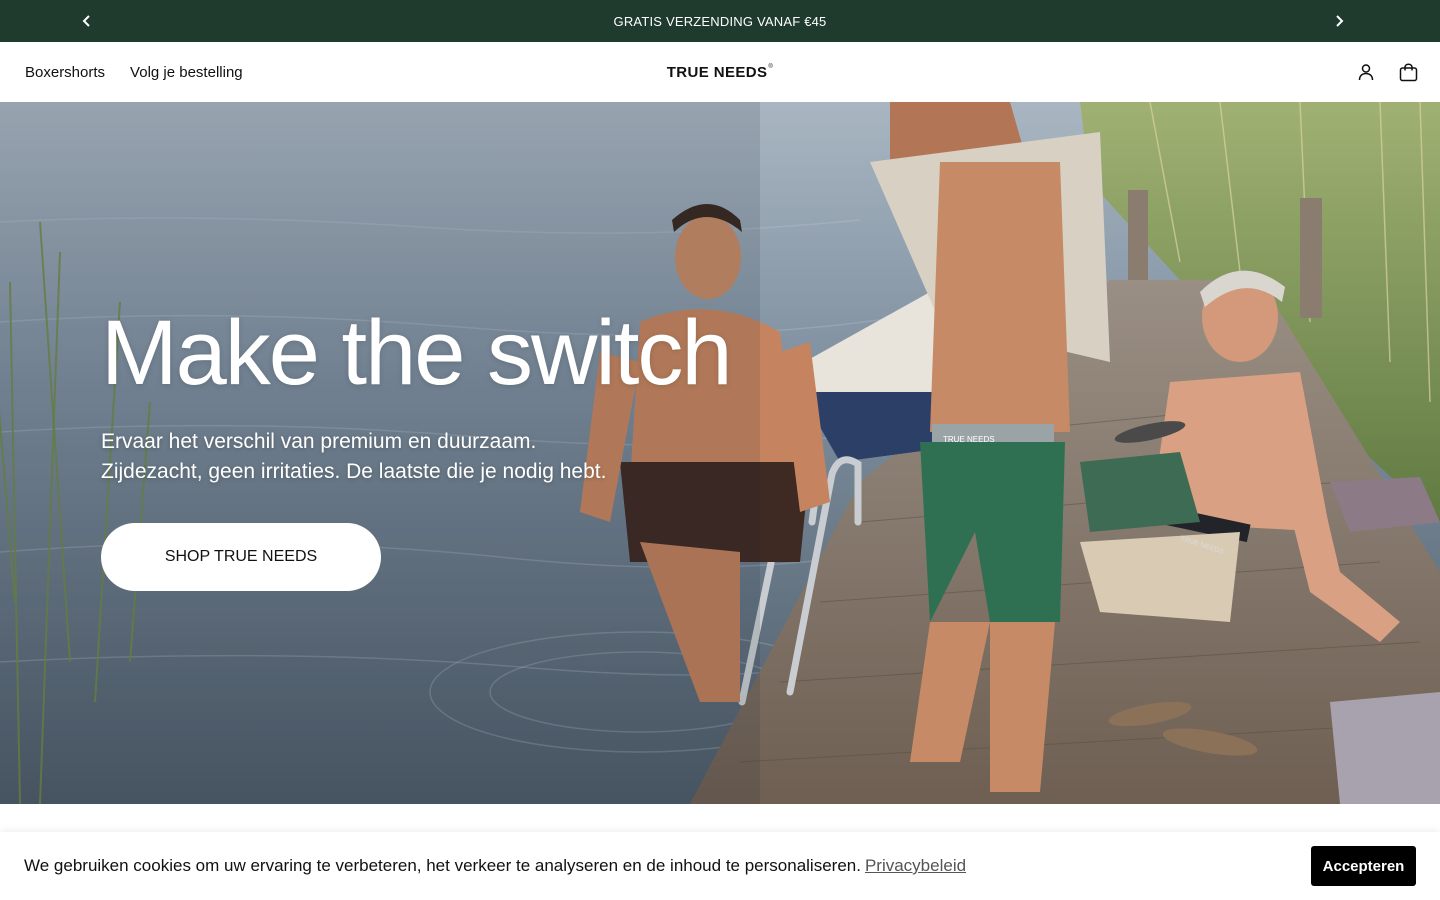 The height and width of the screenshot is (900, 1440). Describe the element at coordinates (969, 439) in the screenshot. I see `waistband-text-1: TRUE NEEDS` at that location.